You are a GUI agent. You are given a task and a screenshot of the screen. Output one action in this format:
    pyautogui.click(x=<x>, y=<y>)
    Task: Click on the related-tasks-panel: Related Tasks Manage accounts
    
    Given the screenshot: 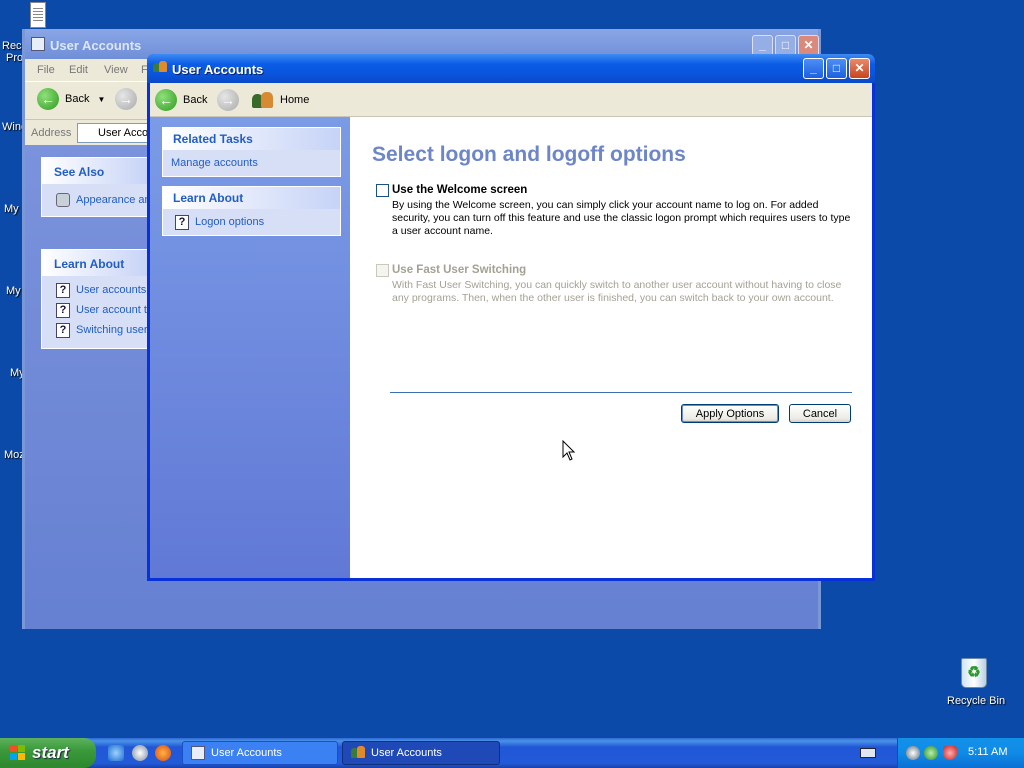 What is the action you would take?
    pyautogui.click(x=251, y=152)
    